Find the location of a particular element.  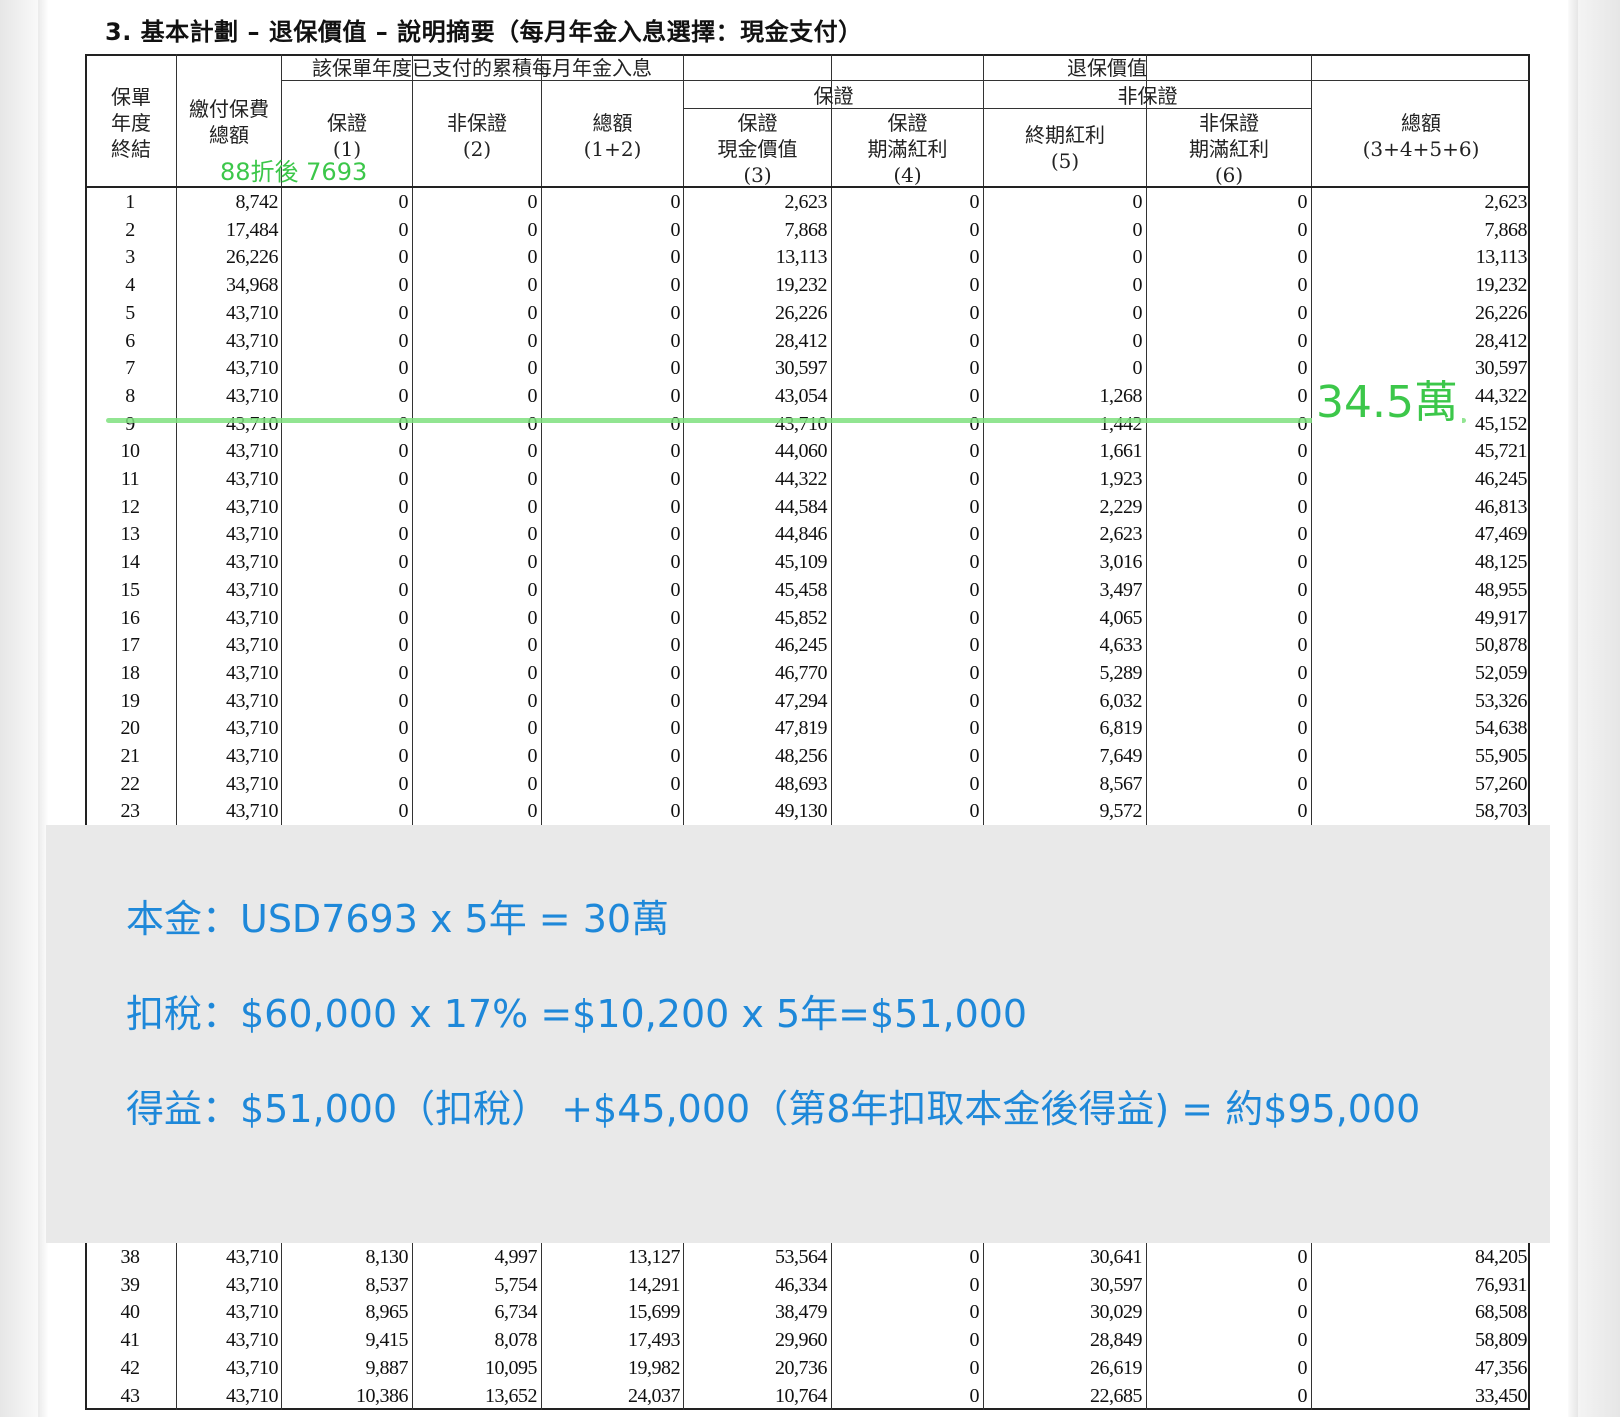

cell-value: 8,078 is located at coordinates (516, 1340).